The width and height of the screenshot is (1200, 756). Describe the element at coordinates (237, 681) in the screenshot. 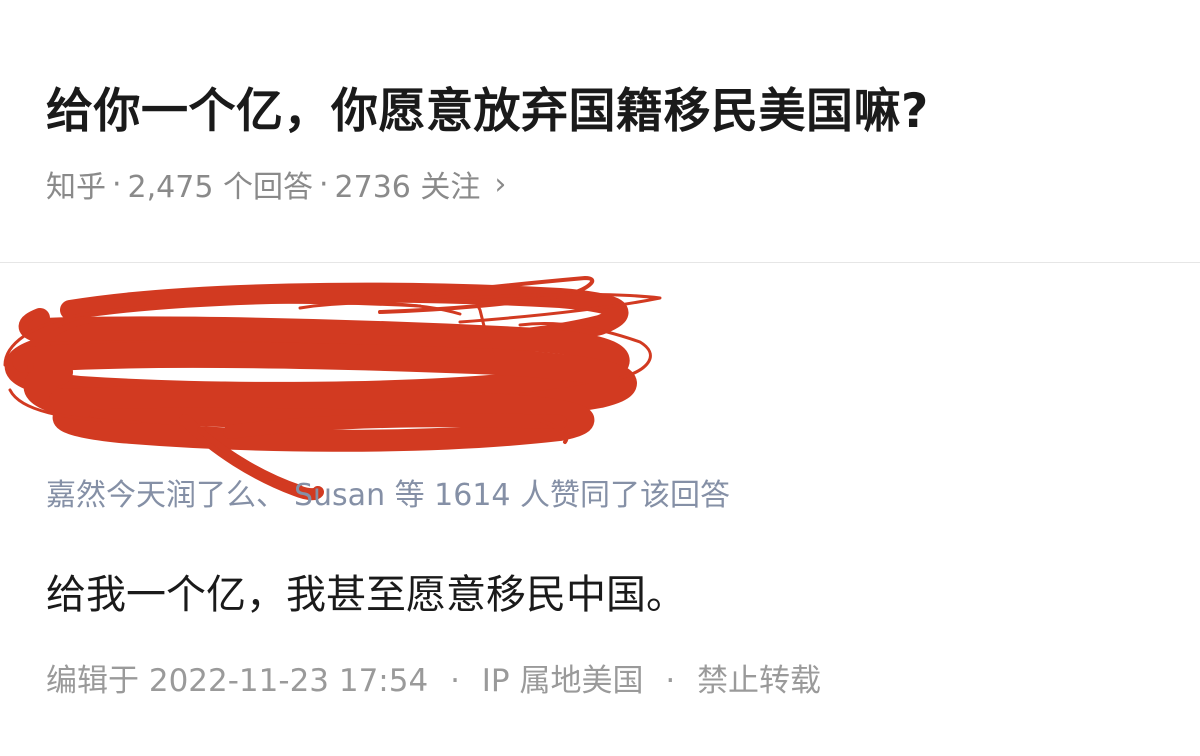

I see `edit-timestamp: 编辑于 2022-11-23 17:54` at that location.